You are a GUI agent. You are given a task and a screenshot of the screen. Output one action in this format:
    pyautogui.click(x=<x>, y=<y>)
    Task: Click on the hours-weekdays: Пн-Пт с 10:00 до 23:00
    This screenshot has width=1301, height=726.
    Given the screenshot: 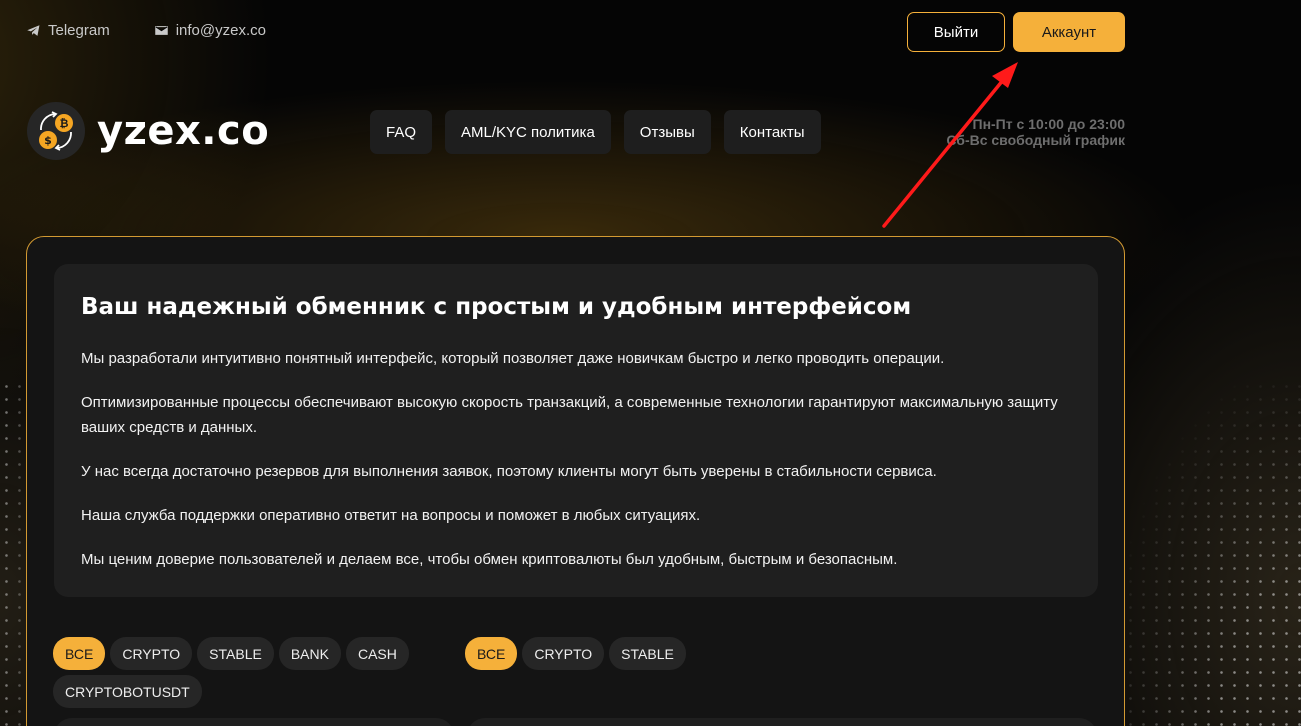 What is the action you would take?
    pyautogui.click(x=1049, y=124)
    